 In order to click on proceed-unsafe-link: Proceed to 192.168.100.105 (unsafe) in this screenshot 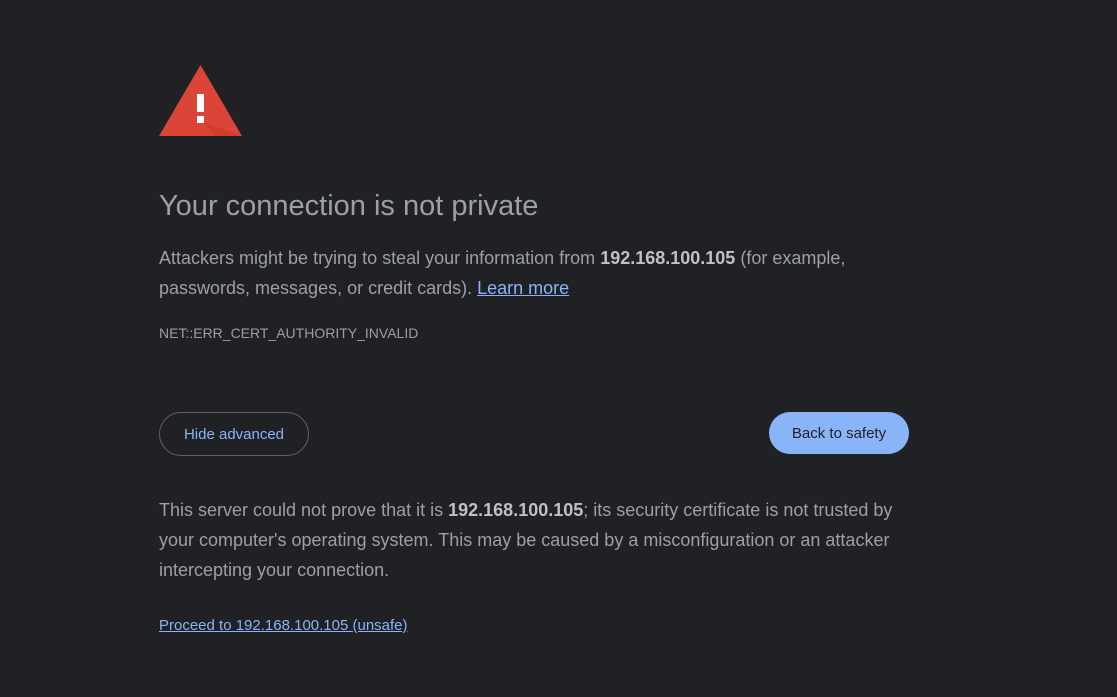, I will do `click(283, 625)`.